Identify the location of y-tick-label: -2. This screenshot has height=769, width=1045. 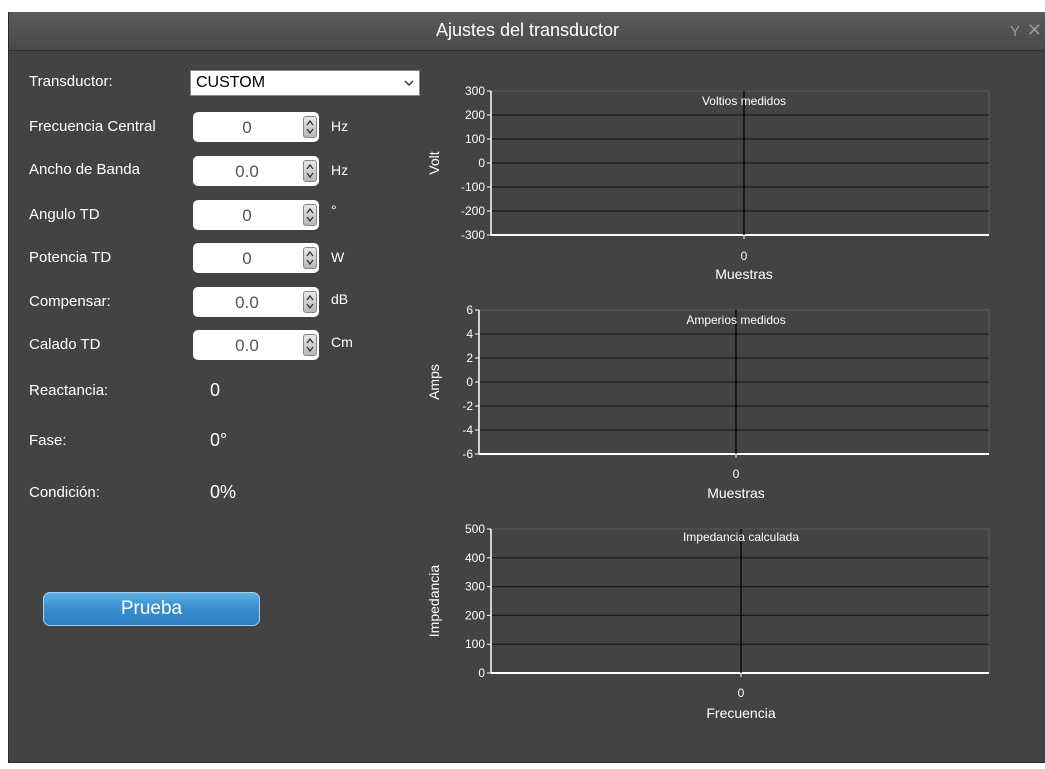
(467, 406).